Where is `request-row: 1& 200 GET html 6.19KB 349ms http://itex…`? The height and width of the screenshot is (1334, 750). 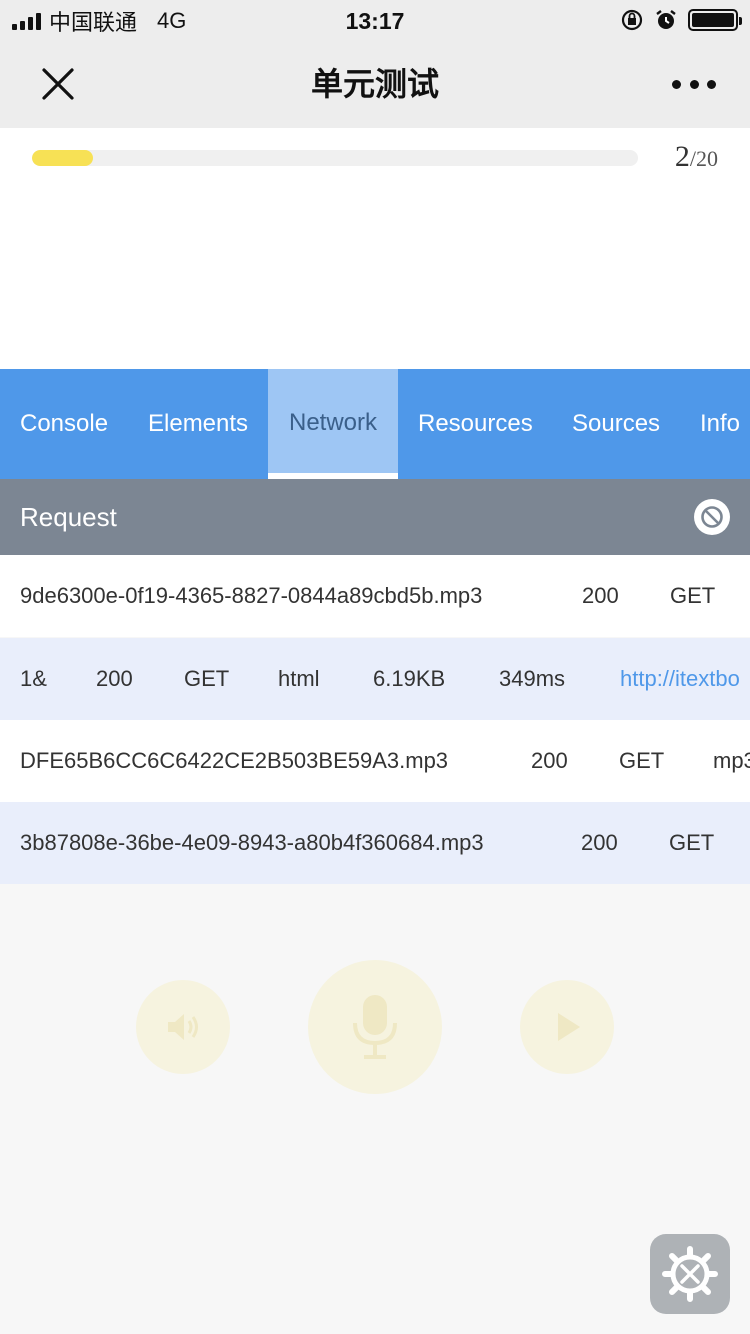
request-row: 1& 200 GET html 6.19KB 349ms http://itex… is located at coordinates (375, 679).